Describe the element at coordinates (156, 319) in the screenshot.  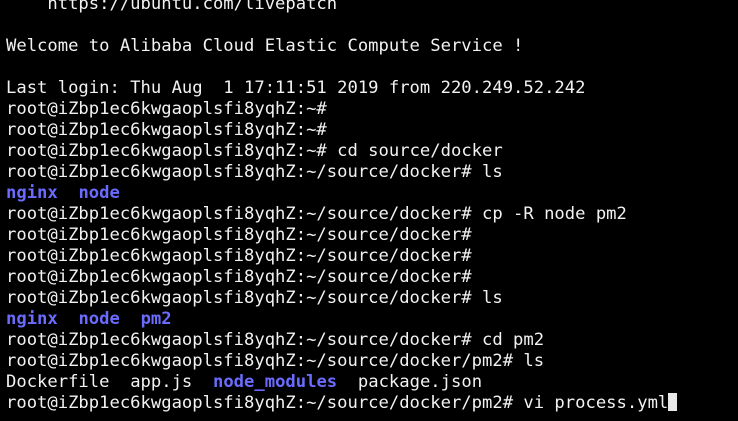
I see `directory-entry: pm2` at that location.